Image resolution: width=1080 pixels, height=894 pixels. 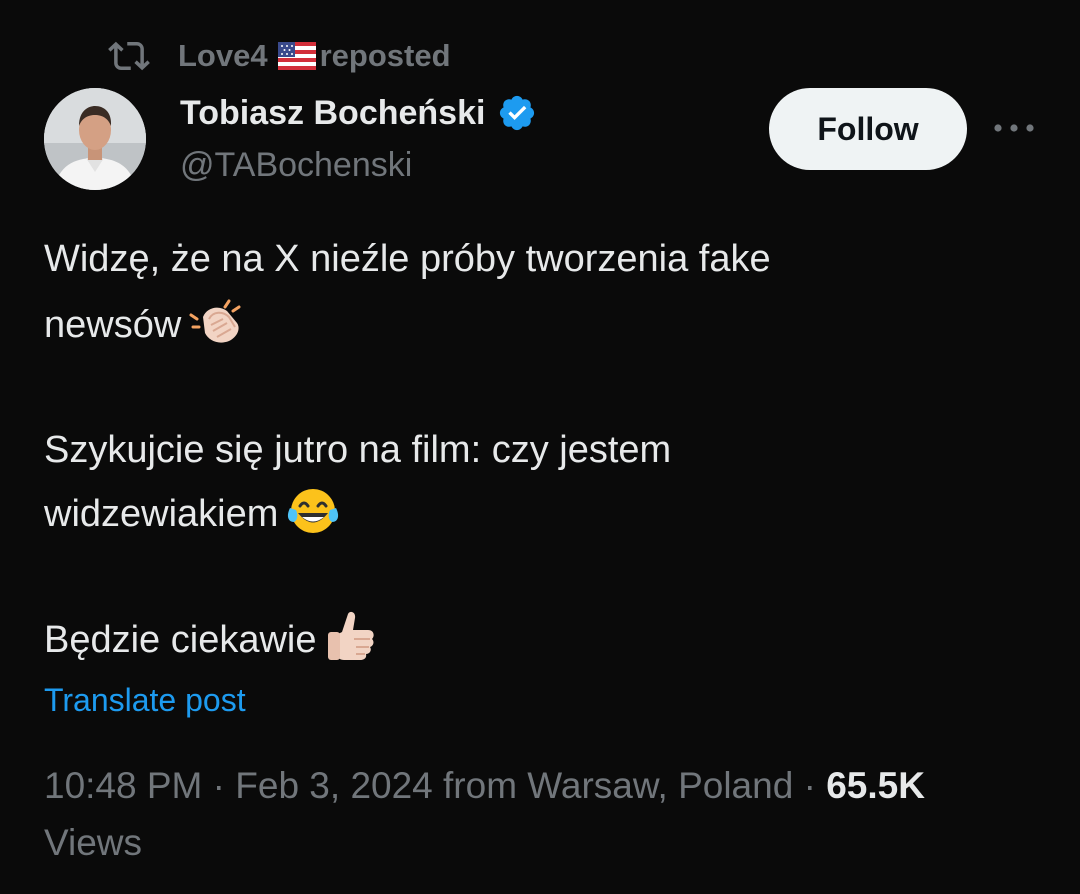 I want to click on post-line-5-text: Będzie ciekawie, so click(x=180, y=640).